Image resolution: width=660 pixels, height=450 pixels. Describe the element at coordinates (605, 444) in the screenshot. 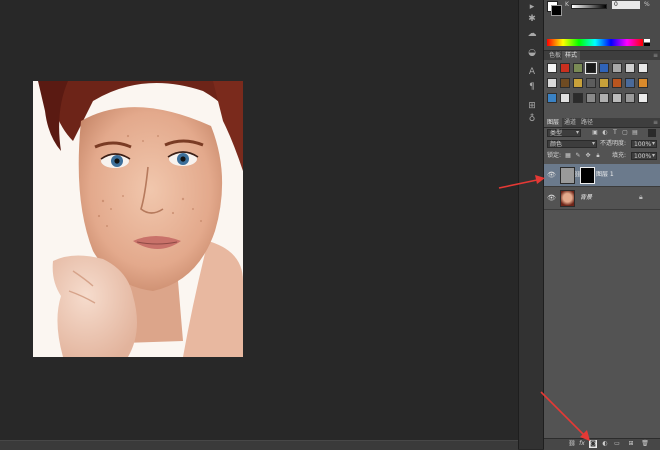

I see `adjustment-layer-icon: ◐` at that location.